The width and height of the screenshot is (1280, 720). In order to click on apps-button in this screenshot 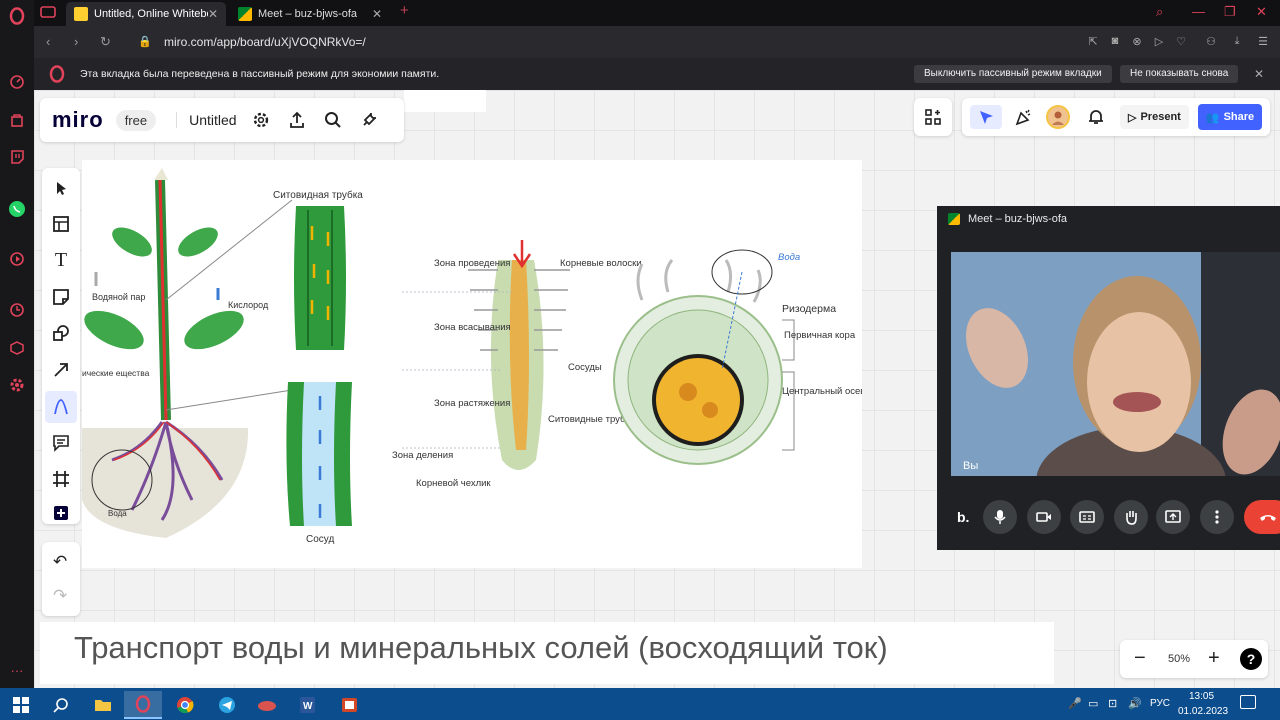, I will do `click(933, 117)`.